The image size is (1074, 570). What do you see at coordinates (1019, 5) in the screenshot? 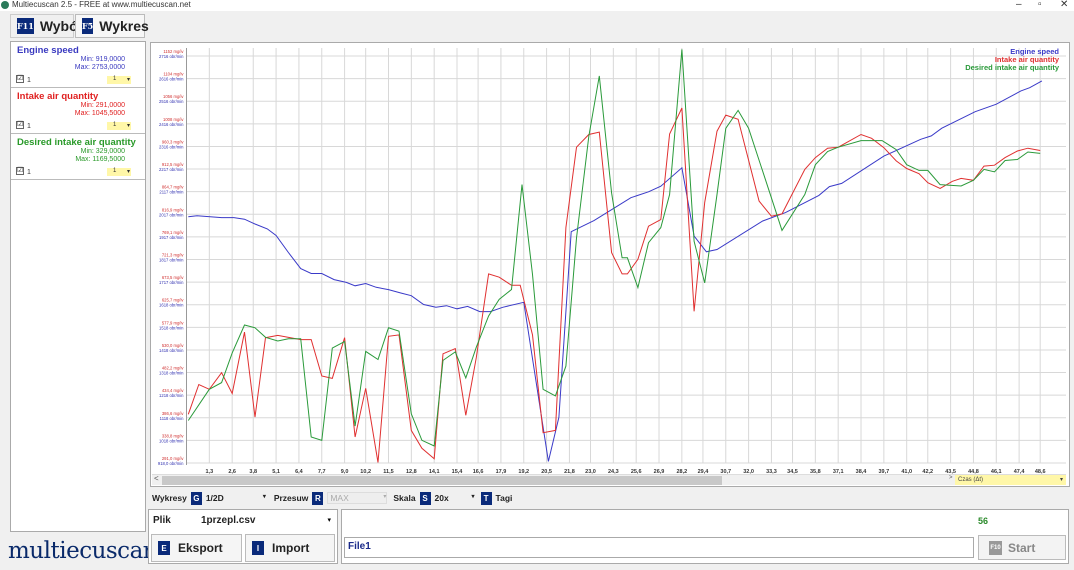
I see `minimize-button: –` at bounding box center [1019, 5].